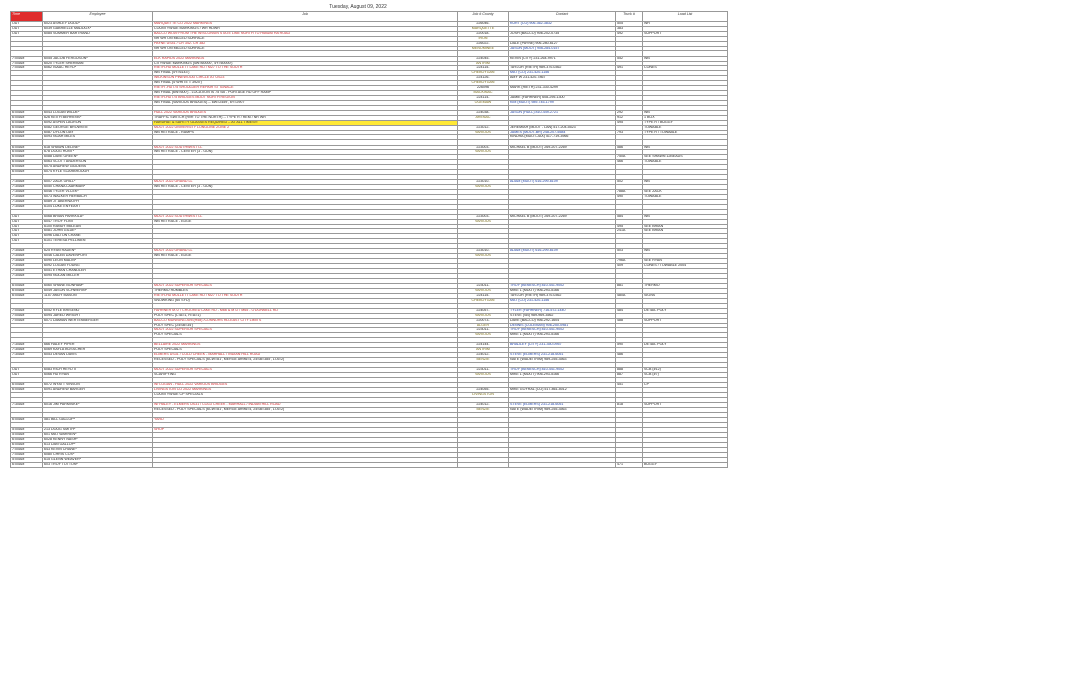  I want to click on header-load-list: Load List, so click(685, 16).